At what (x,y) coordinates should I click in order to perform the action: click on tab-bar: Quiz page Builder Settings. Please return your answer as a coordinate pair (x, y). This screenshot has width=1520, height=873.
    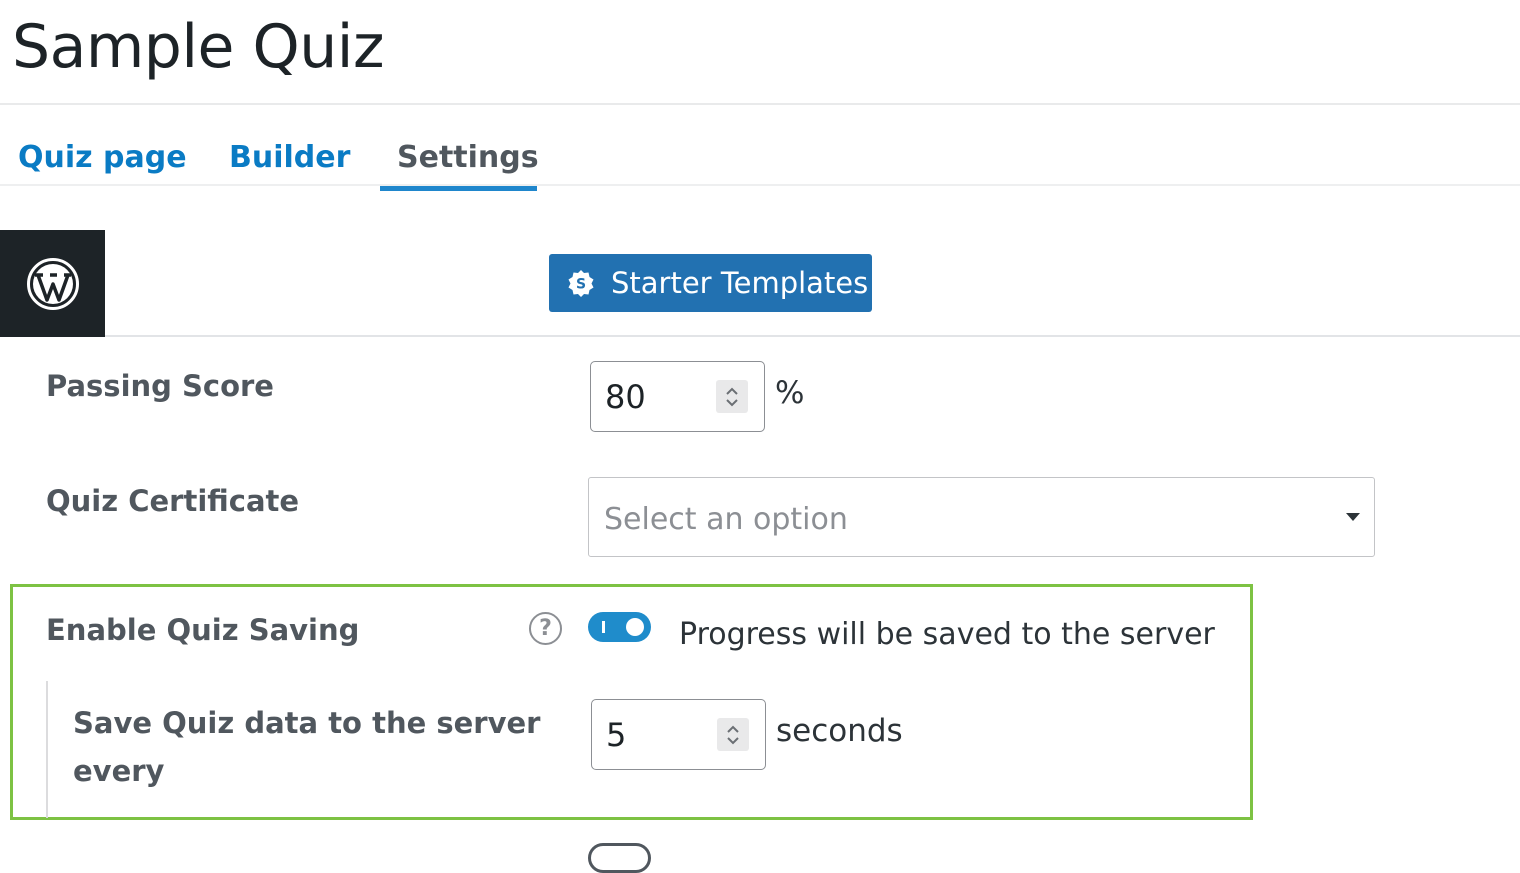
    Looking at the image, I should click on (760, 160).